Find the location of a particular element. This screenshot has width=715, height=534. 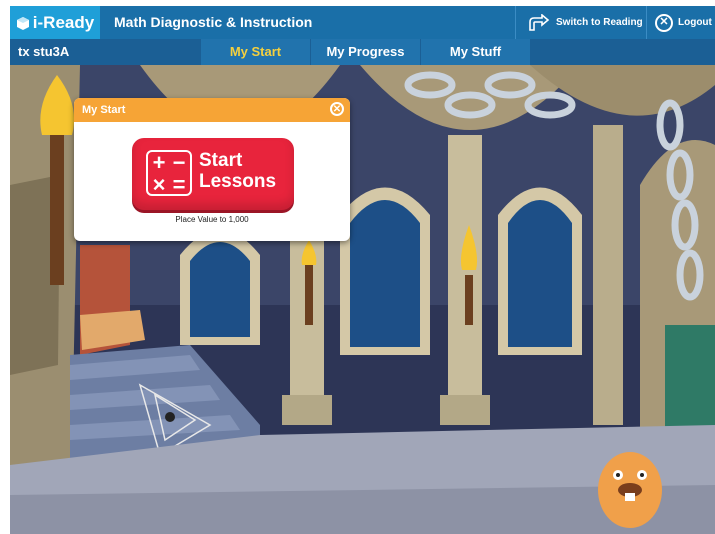

i-ready-cube-icon is located at coordinates (22, 23).